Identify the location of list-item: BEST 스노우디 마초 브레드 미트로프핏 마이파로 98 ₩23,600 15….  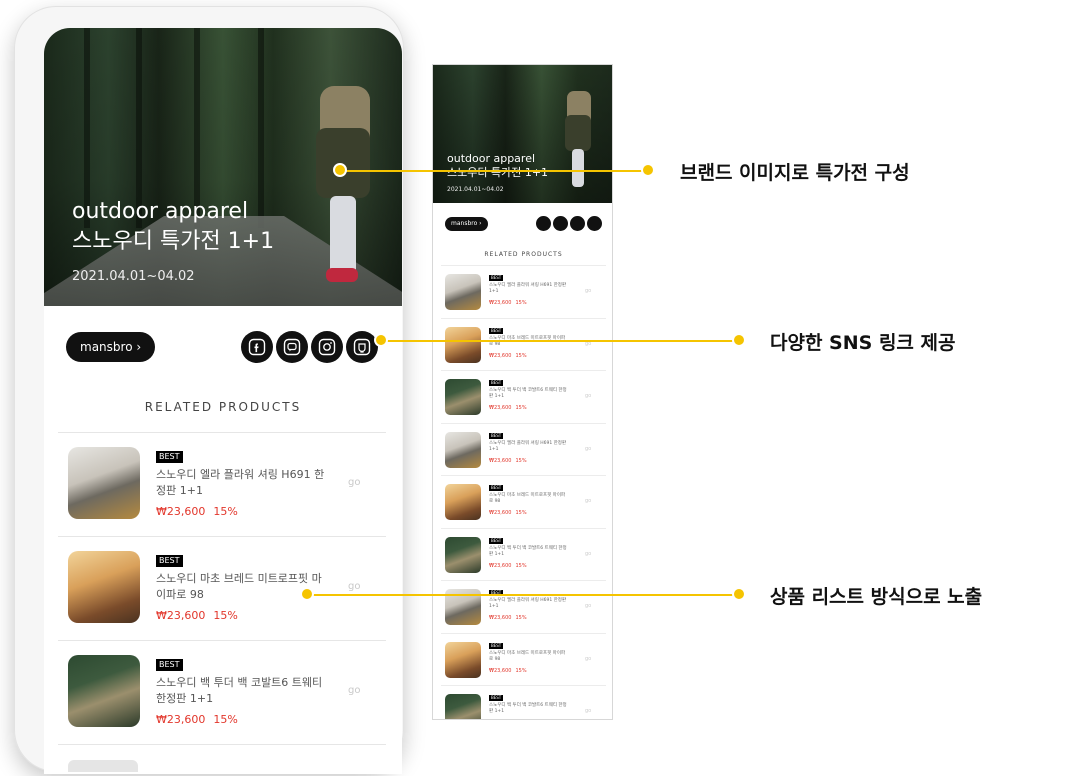
(222, 589).